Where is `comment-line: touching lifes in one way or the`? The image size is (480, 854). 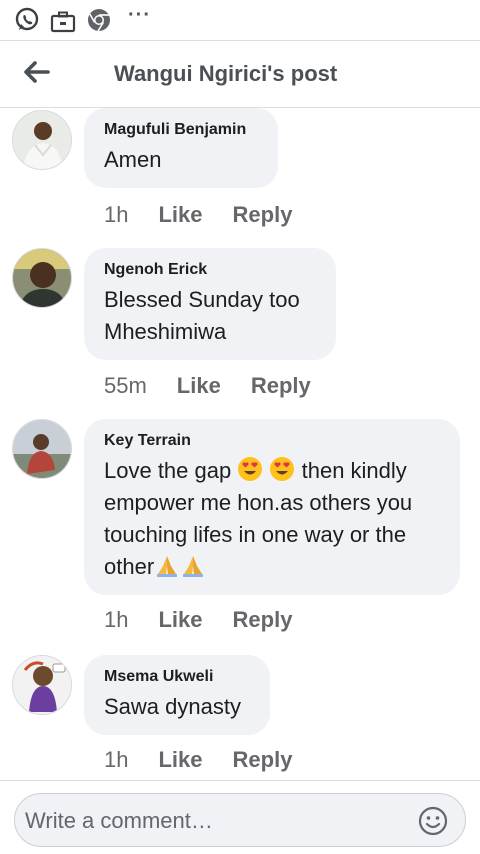
comment-line: touching lifes in one way or the is located at coordinates (255, 534).